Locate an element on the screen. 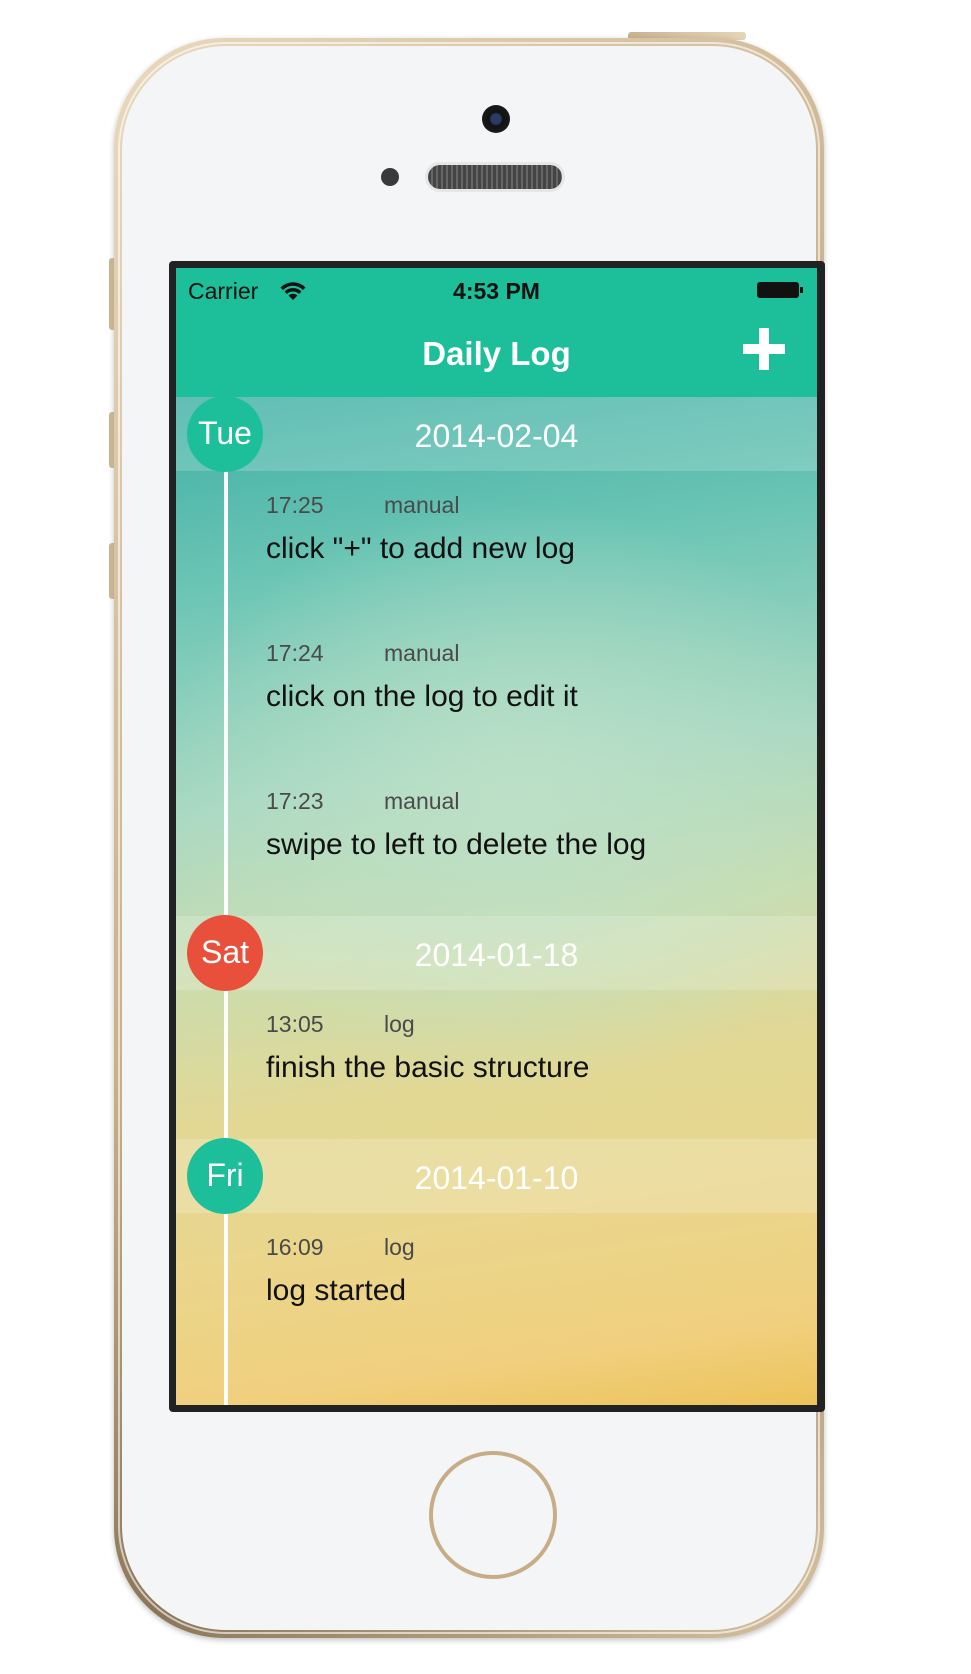  day-badge: Sat is located at coordinates (225, 953).